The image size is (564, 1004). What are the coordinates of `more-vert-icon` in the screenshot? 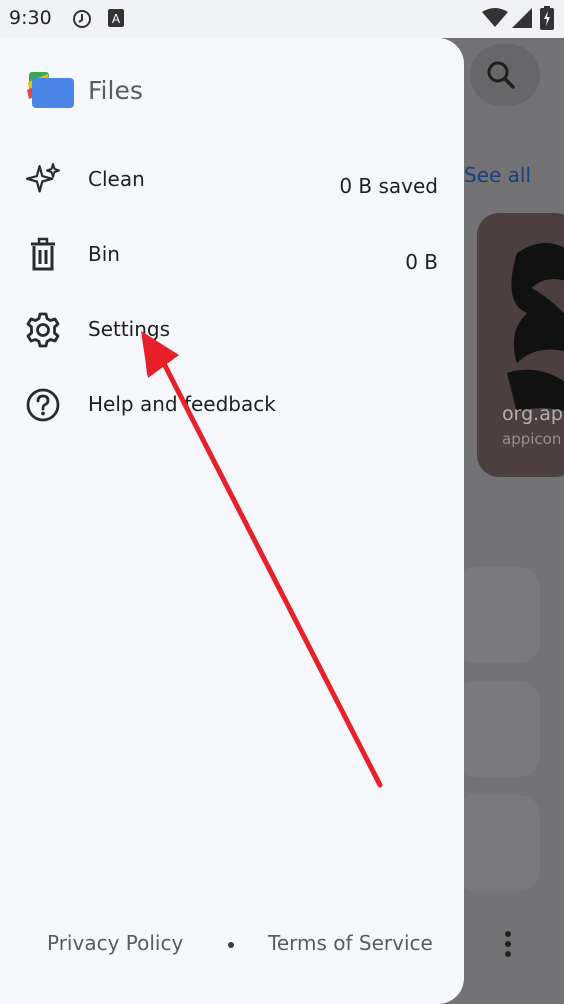 It's located at (508, 944).